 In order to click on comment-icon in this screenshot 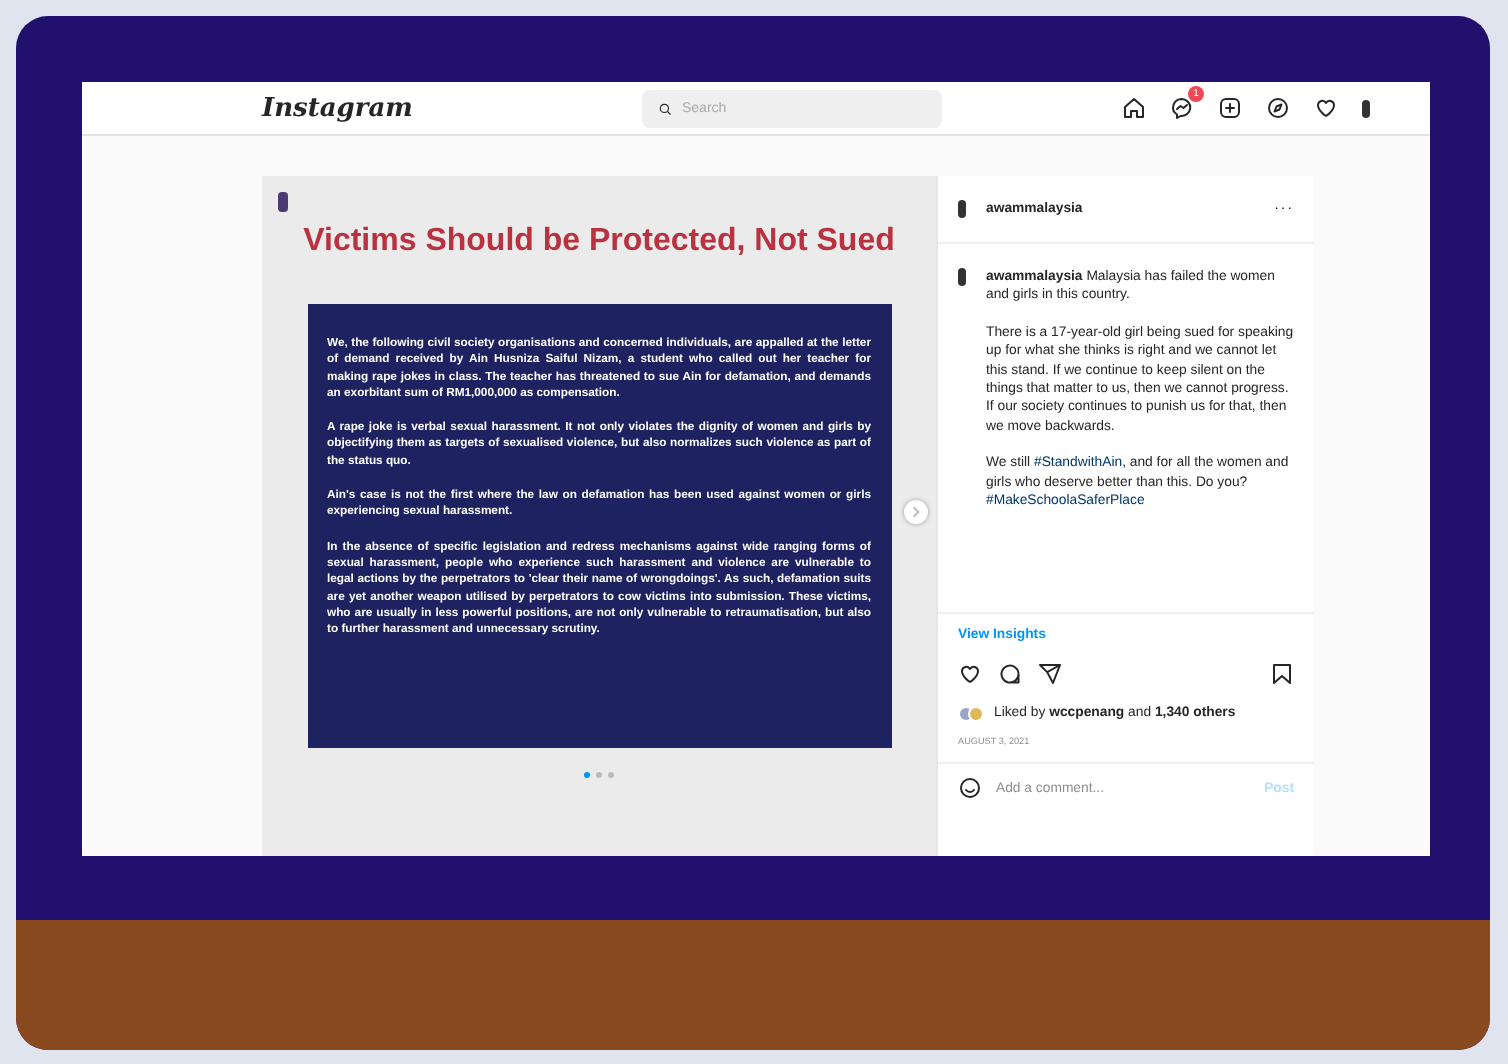, I will do `click(1010, 674)`.